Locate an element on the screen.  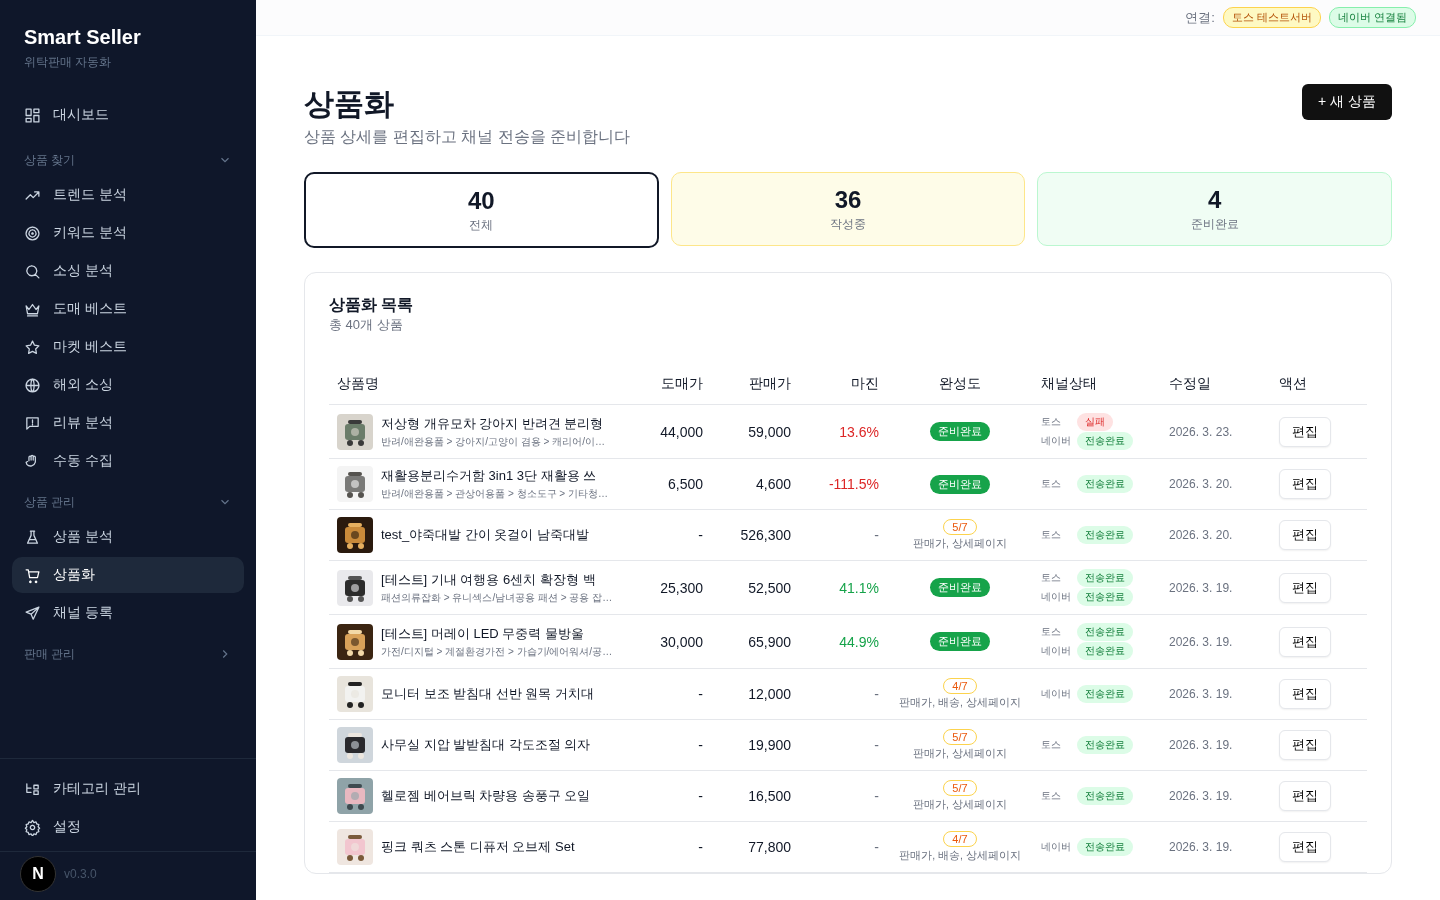
column-header: 채널상태 is located at coordinates (1069, 383).